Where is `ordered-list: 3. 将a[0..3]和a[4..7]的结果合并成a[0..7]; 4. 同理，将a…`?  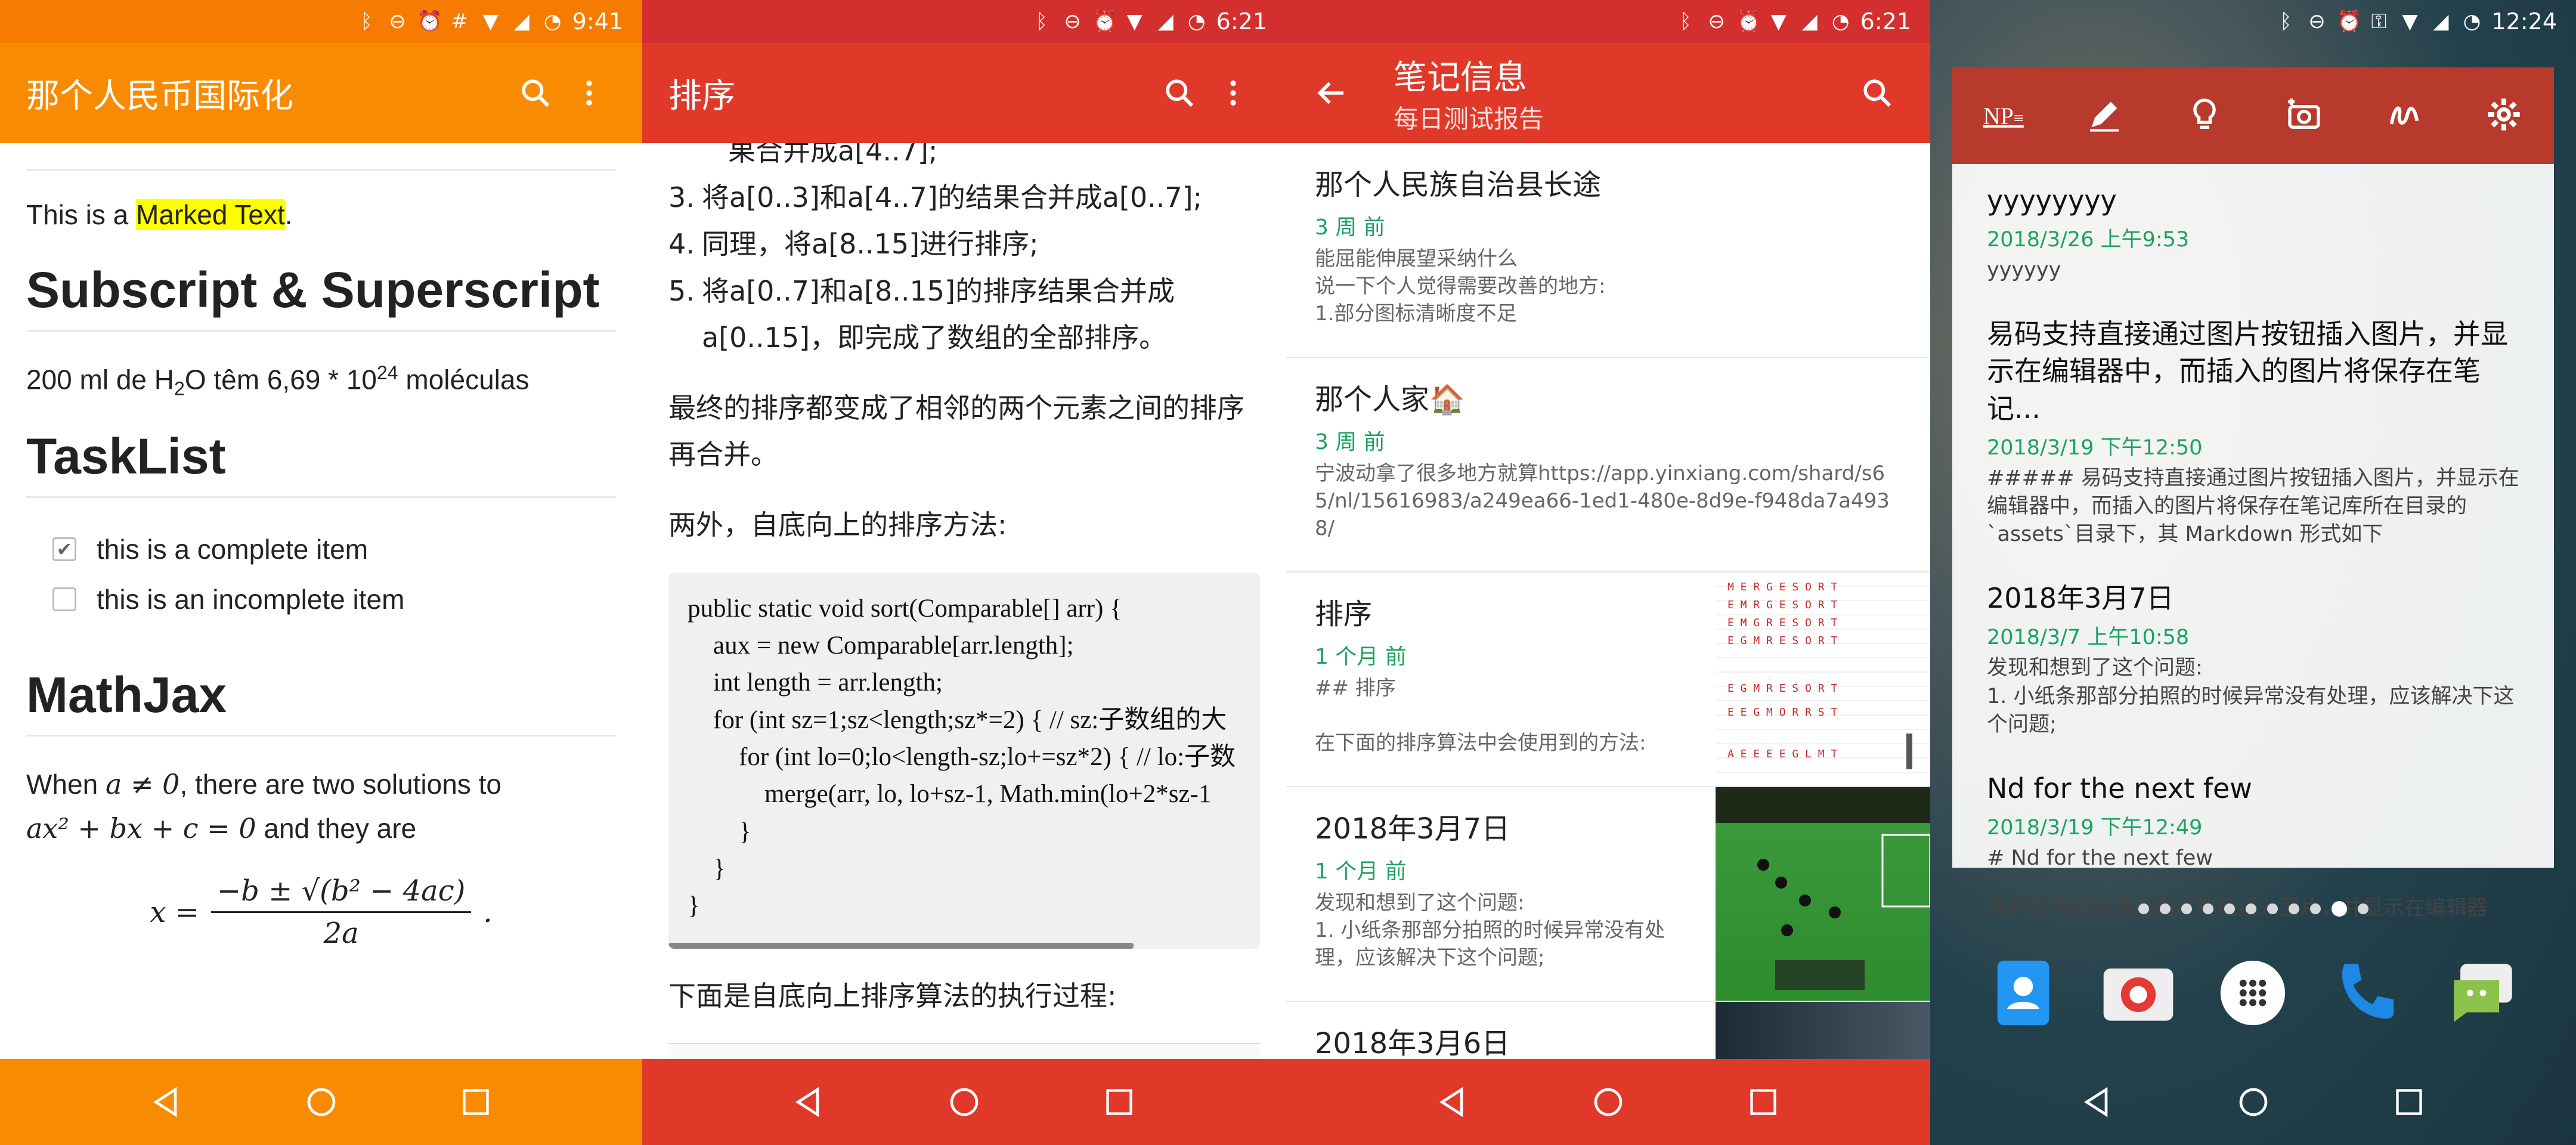
ordered-list: 3. 将a[0..3]和a[4..7]的结果合并成a[0..7]; 4. 同理，将a… is located at coordinates (964, 267).